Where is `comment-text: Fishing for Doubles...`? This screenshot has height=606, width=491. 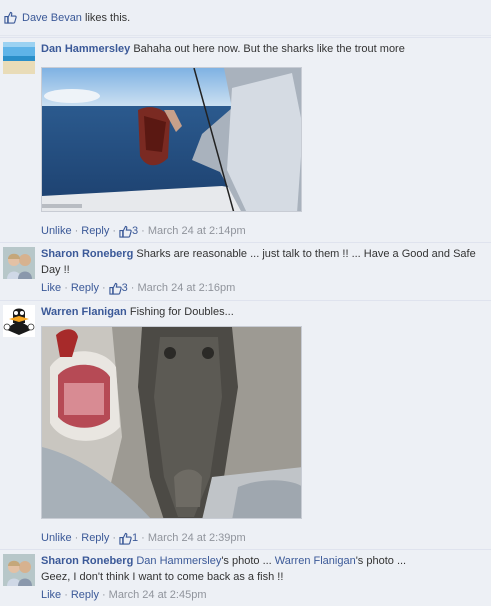 comment-text: Fishing for Doubles... is located at coordinates (181, 312).